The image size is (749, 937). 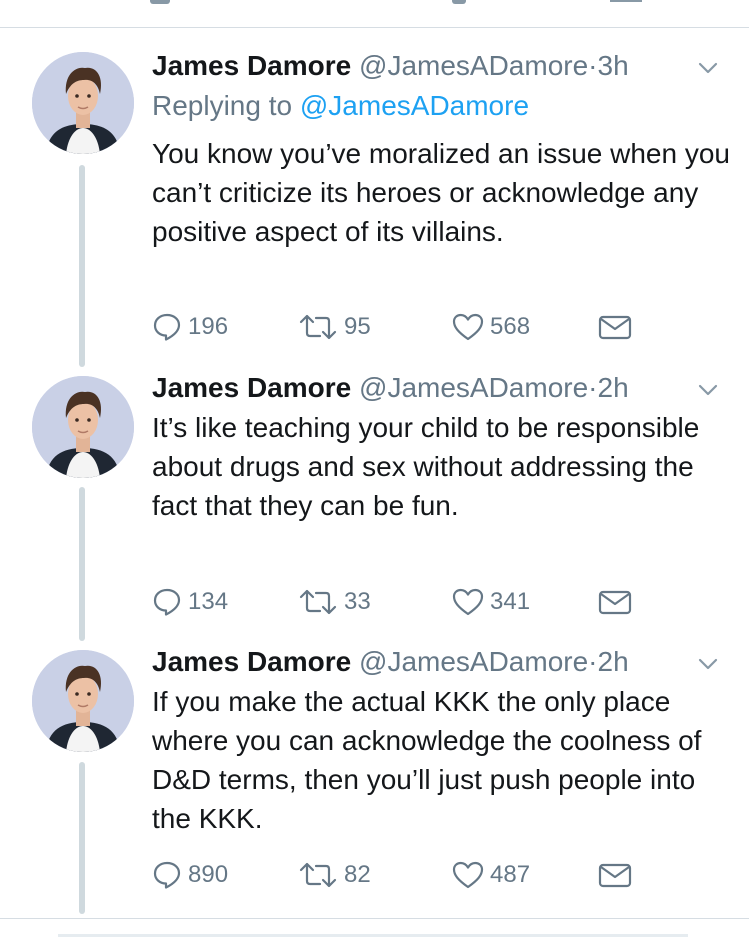 I want to click on reply-button: 890, so click(x=190, y=875).